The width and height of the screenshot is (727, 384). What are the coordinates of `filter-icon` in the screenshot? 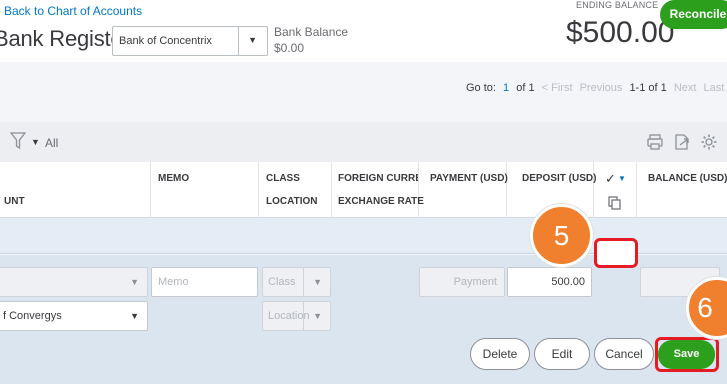 It's located at (18, 141).